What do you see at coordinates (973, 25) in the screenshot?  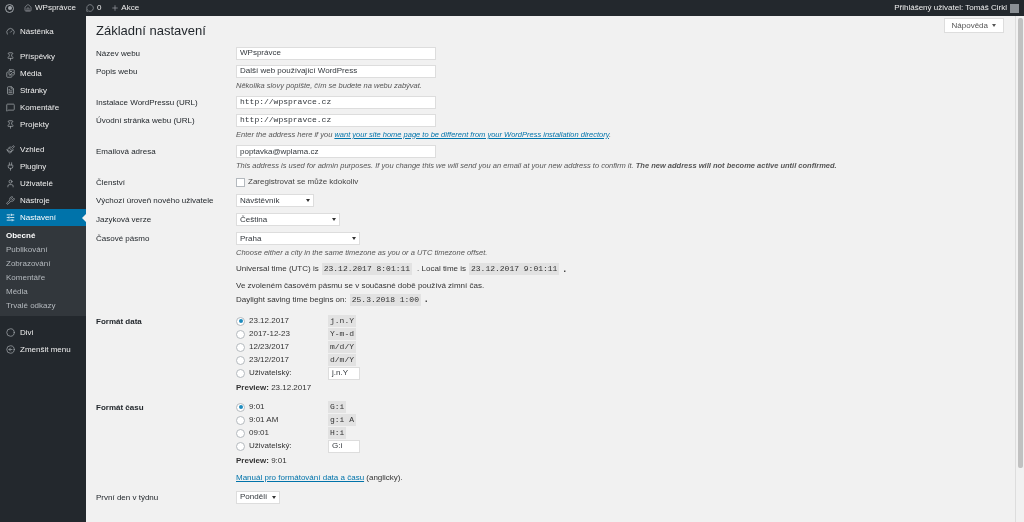 I see `help-button: Nápověda` at bounding box center [973, 25].